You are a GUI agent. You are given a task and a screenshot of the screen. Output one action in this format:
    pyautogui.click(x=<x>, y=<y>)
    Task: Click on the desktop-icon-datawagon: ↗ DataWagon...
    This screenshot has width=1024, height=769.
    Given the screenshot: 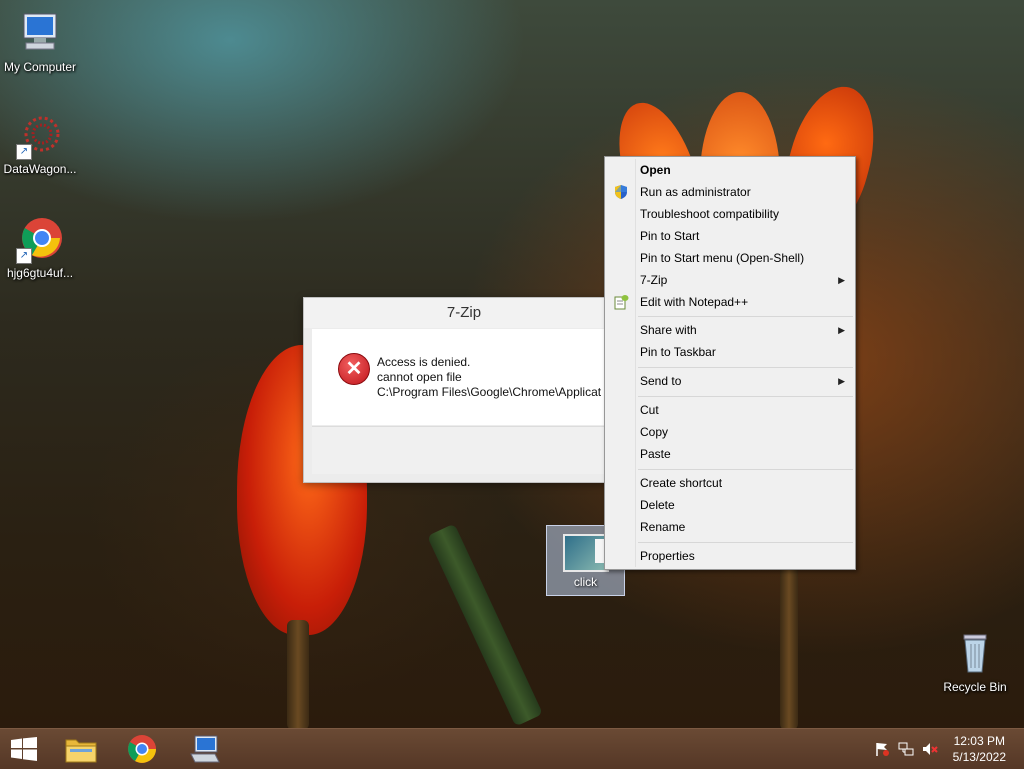 What is the action you would take?
    pyautogui.click(x=40, y=144)
    